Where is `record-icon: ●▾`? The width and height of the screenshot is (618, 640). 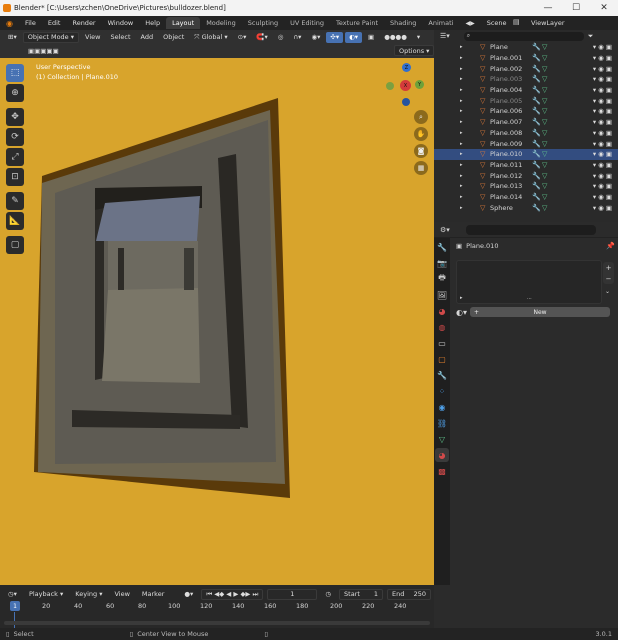
record-icon: ●▾ is located at coordinates (188, 594).